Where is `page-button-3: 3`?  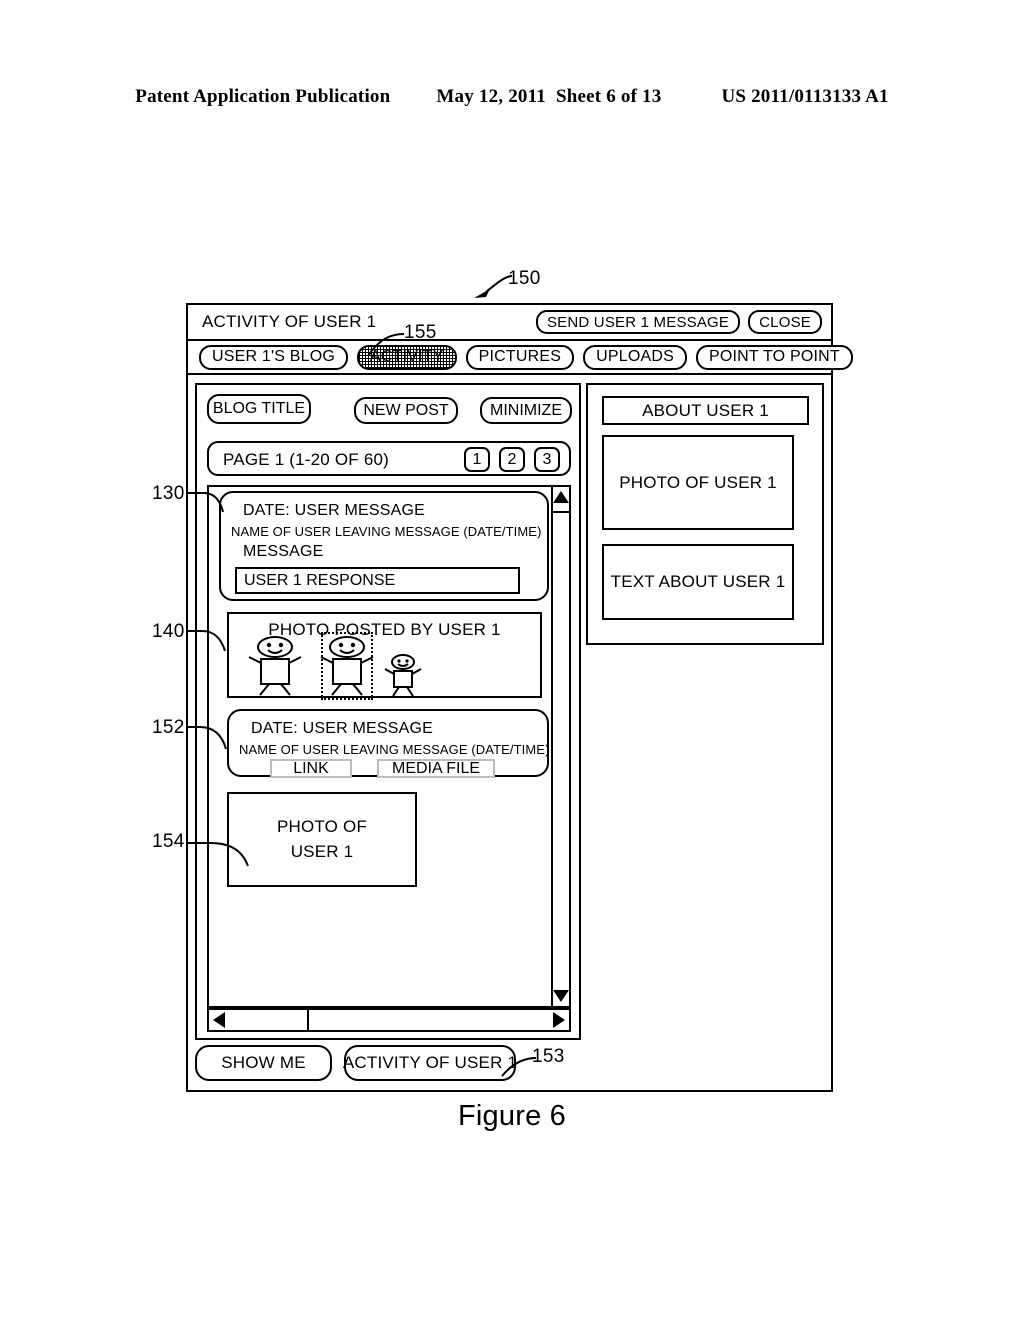
page-button-3: 3 is located at coordinates (547, 459).